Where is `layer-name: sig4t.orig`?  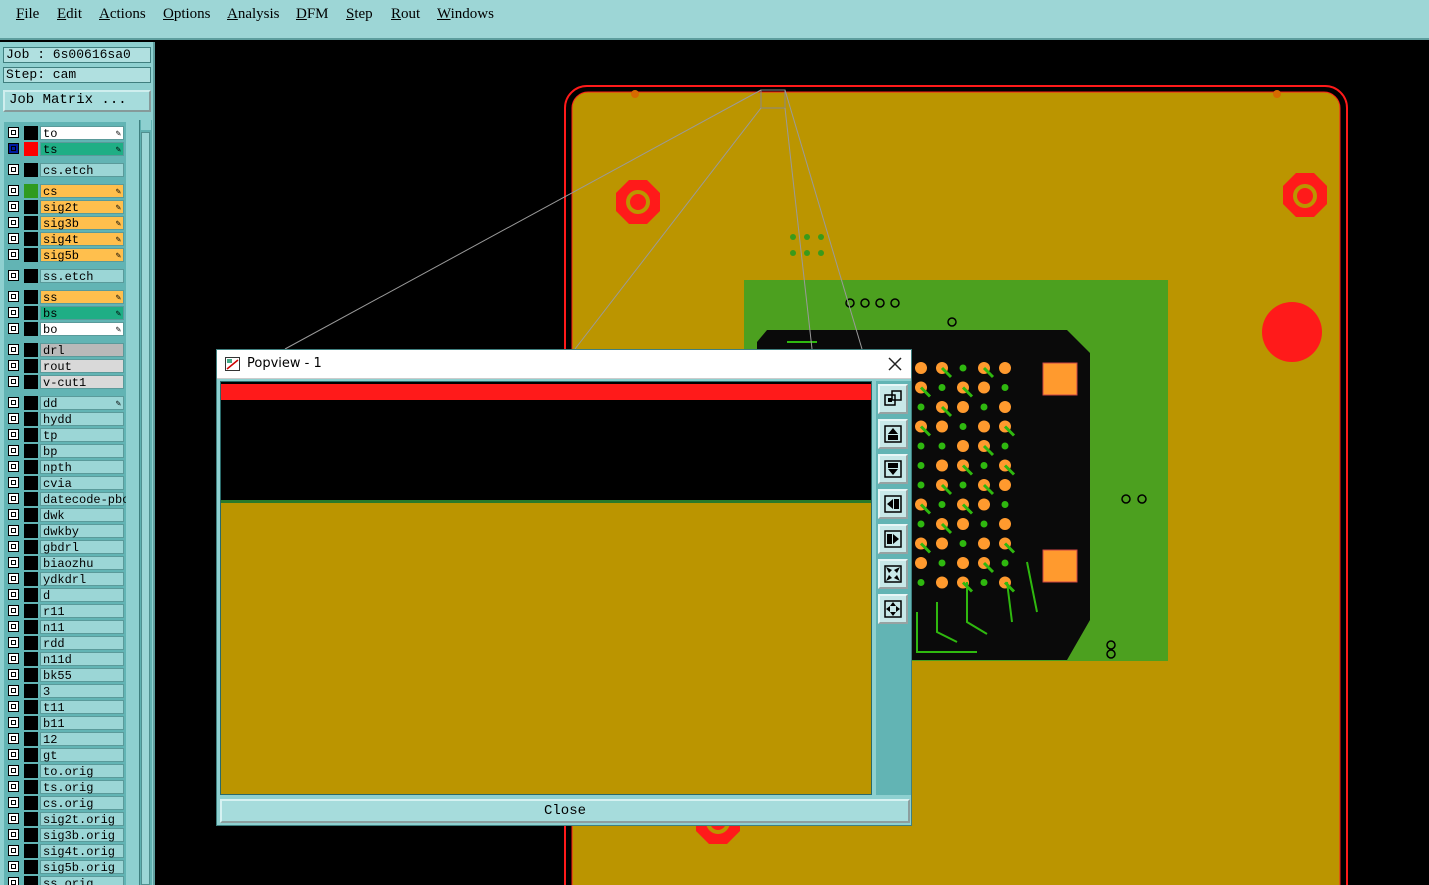
layer-name: sig4t.orig is located at coordinates (82, 851).